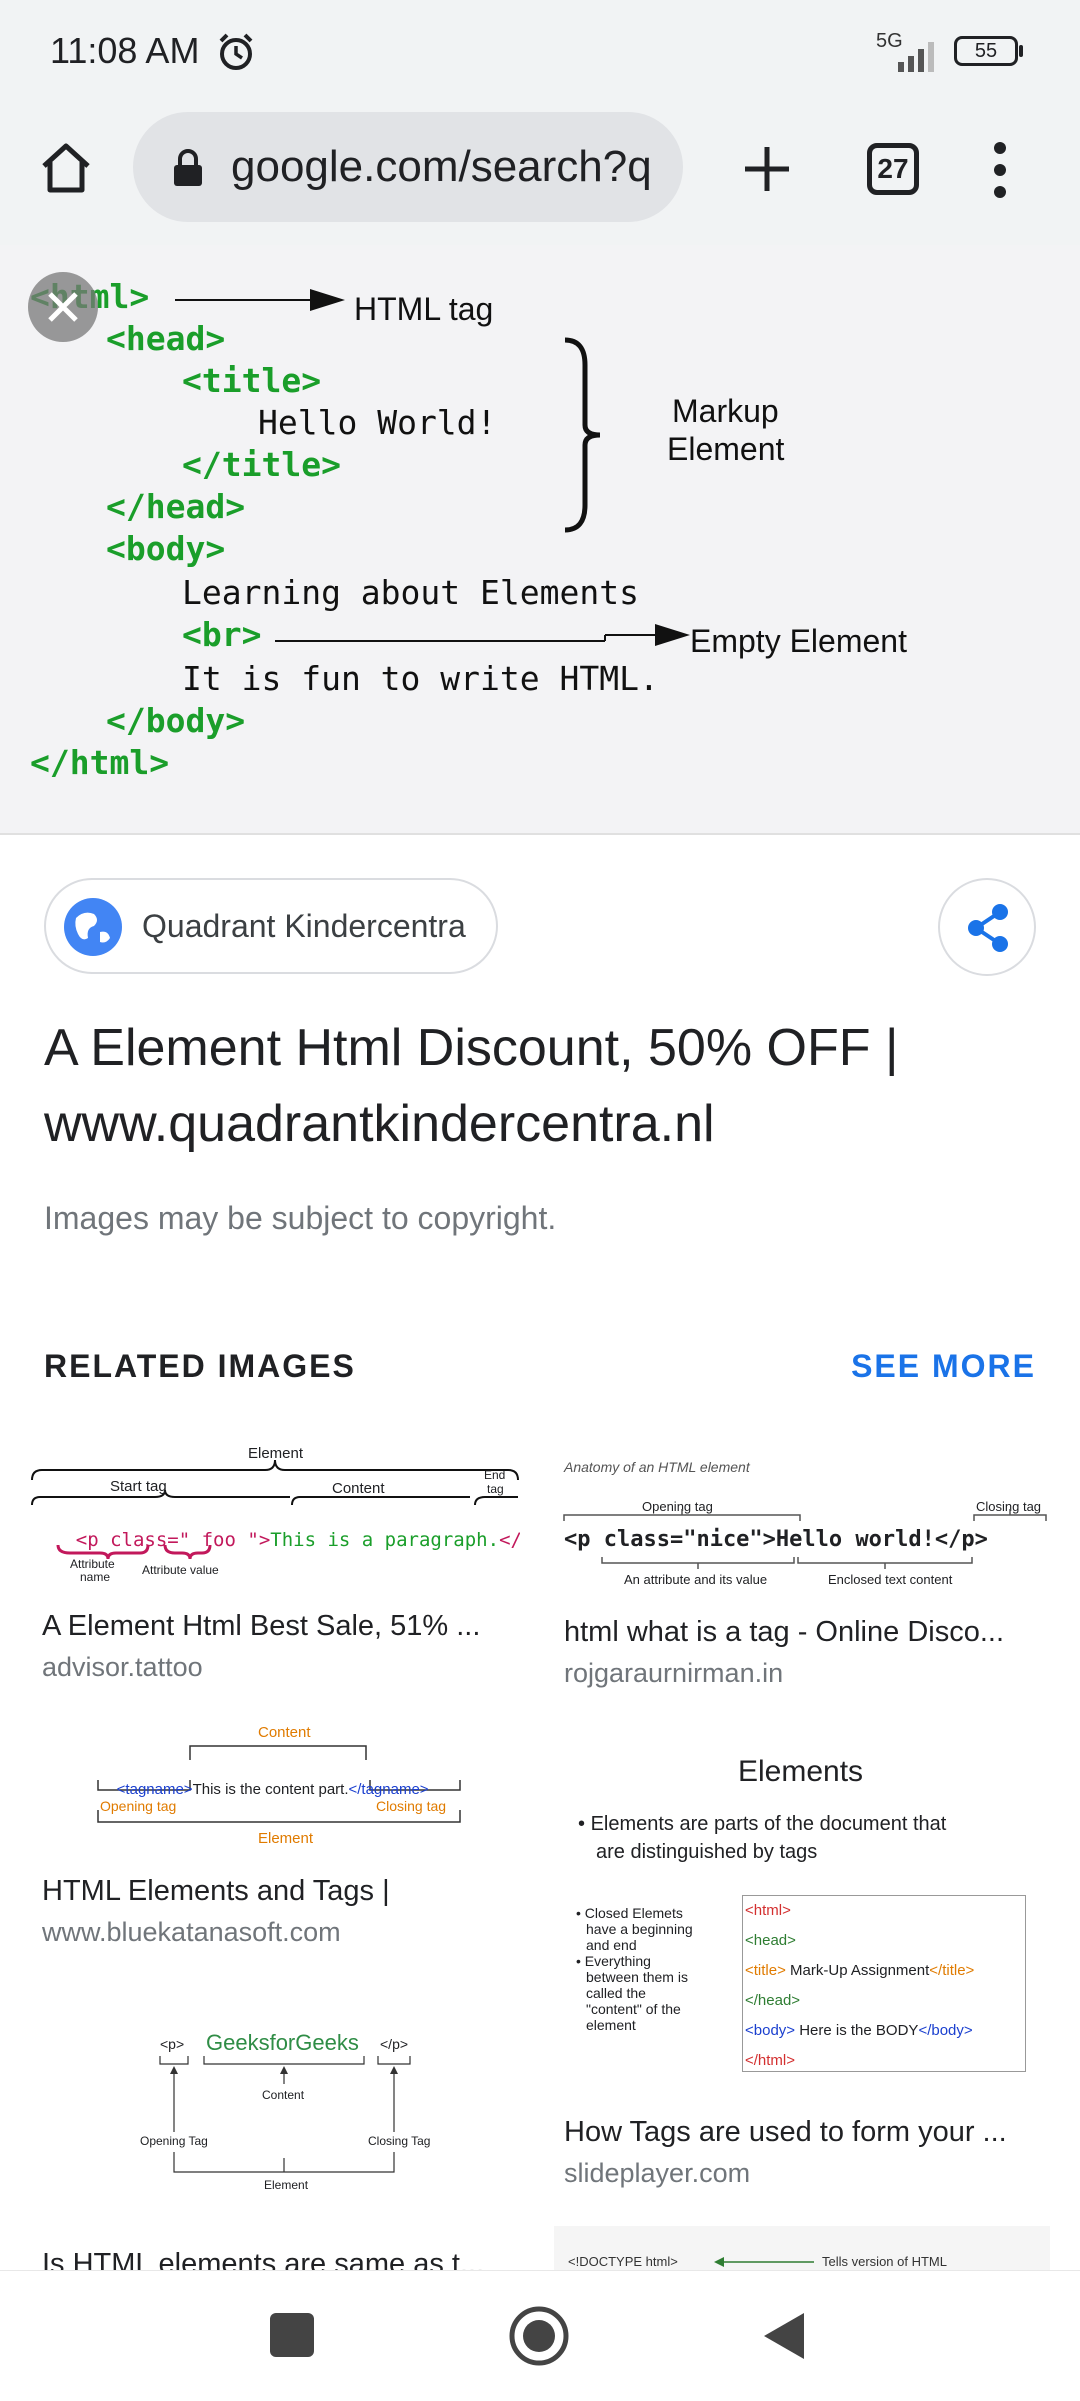 This screenshot has width=1080, height=2401. What do you see at coordinates (707, 1852) in the screenshot?
I see `thumb-4-bullet-1b: are distinguished by tags` at bounding box center [707, 1852].